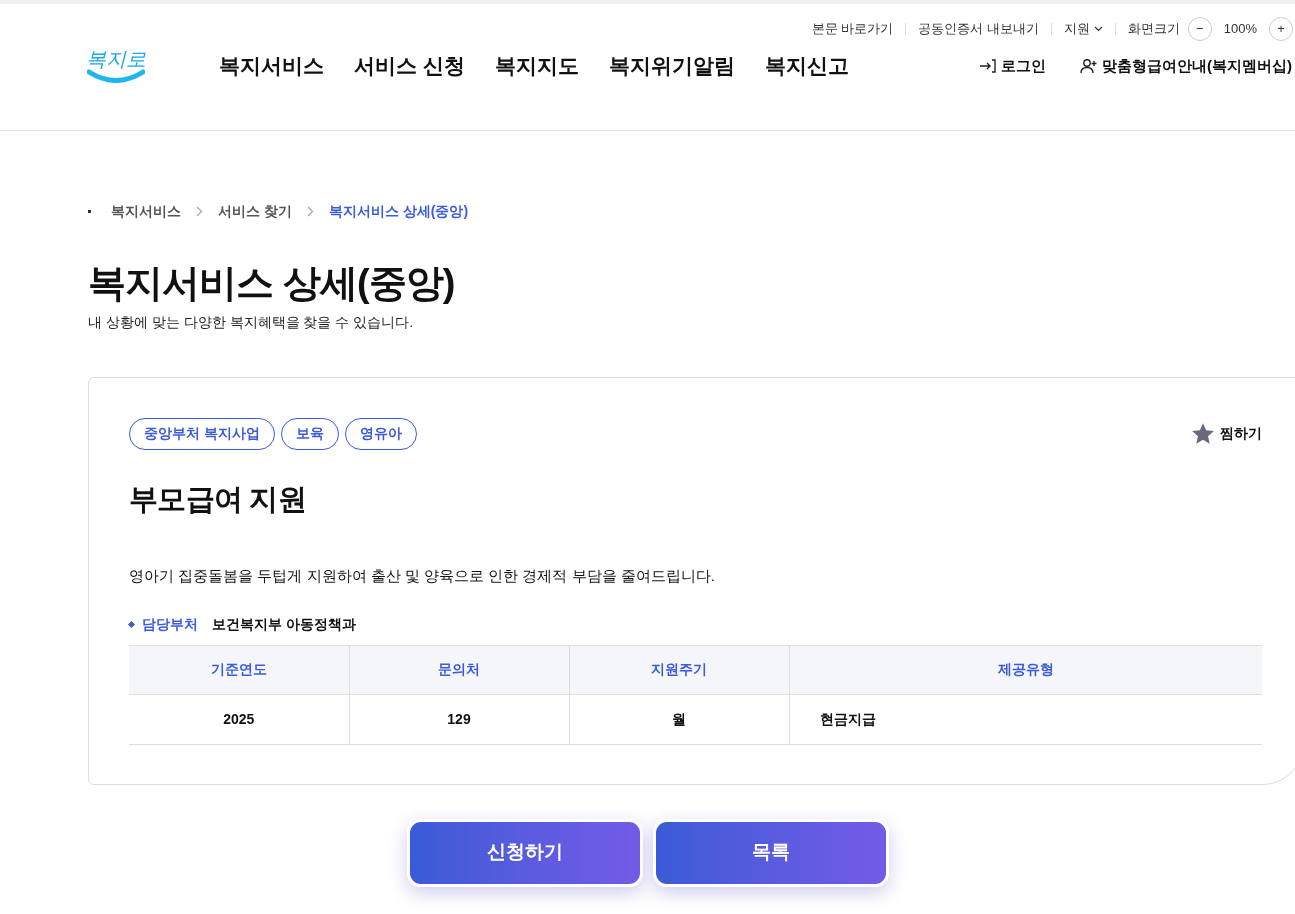 This screenshot has width=1295, height=914. Describe the element at coordinates (1186, 66) in the screenshot. I see `membership-link: 맞춤형급여안내(복지멤버십)` at that location.